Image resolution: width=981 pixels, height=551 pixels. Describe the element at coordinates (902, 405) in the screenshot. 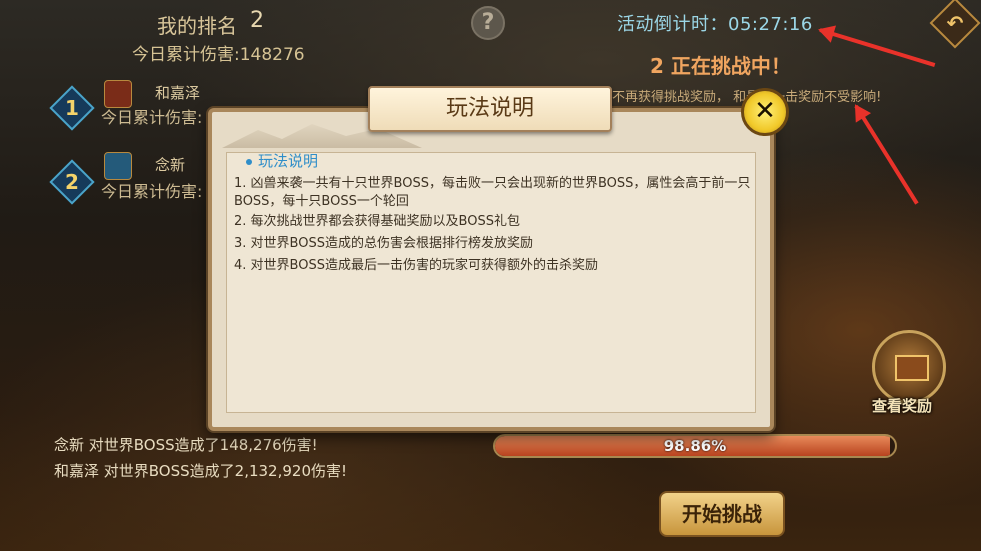

I see `view-rewards-label: 查看奖励` at that location.